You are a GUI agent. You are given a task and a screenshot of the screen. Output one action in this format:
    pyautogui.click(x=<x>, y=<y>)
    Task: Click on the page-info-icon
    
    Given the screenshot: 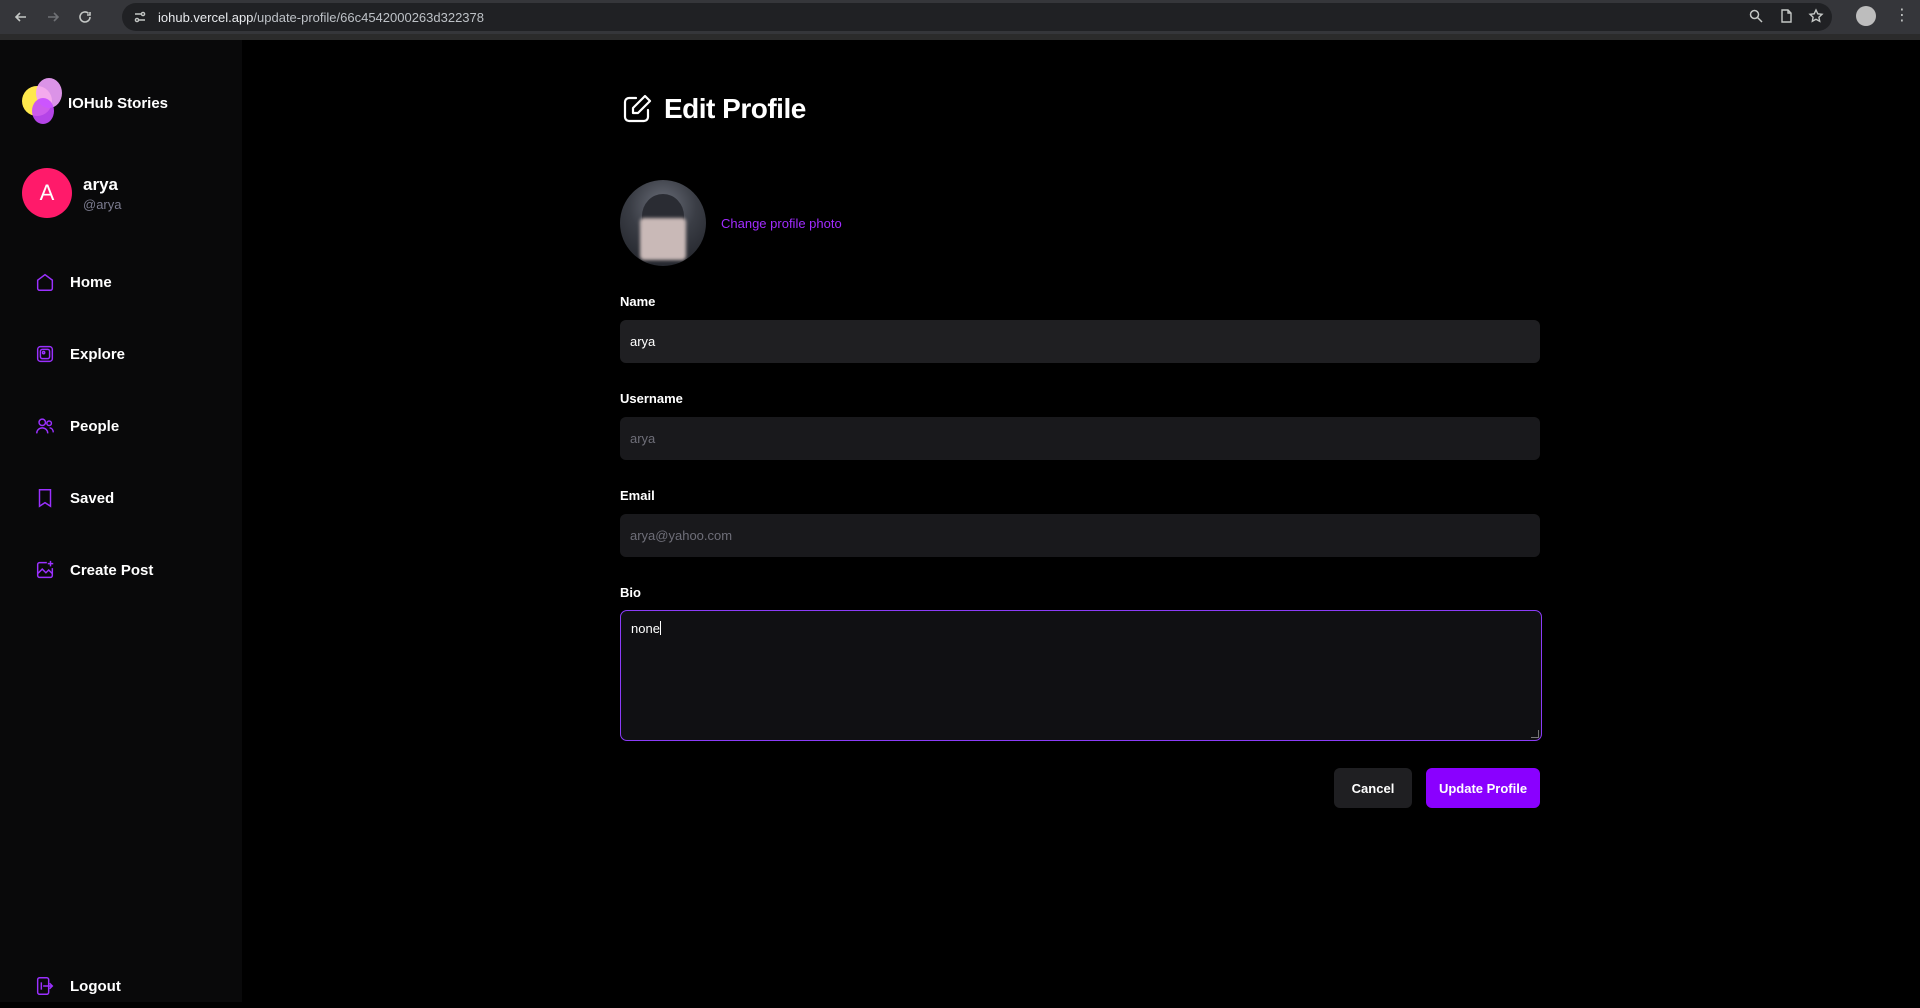 What is the action you would take?
    pyautogui.click(x=1786, y=16)
    